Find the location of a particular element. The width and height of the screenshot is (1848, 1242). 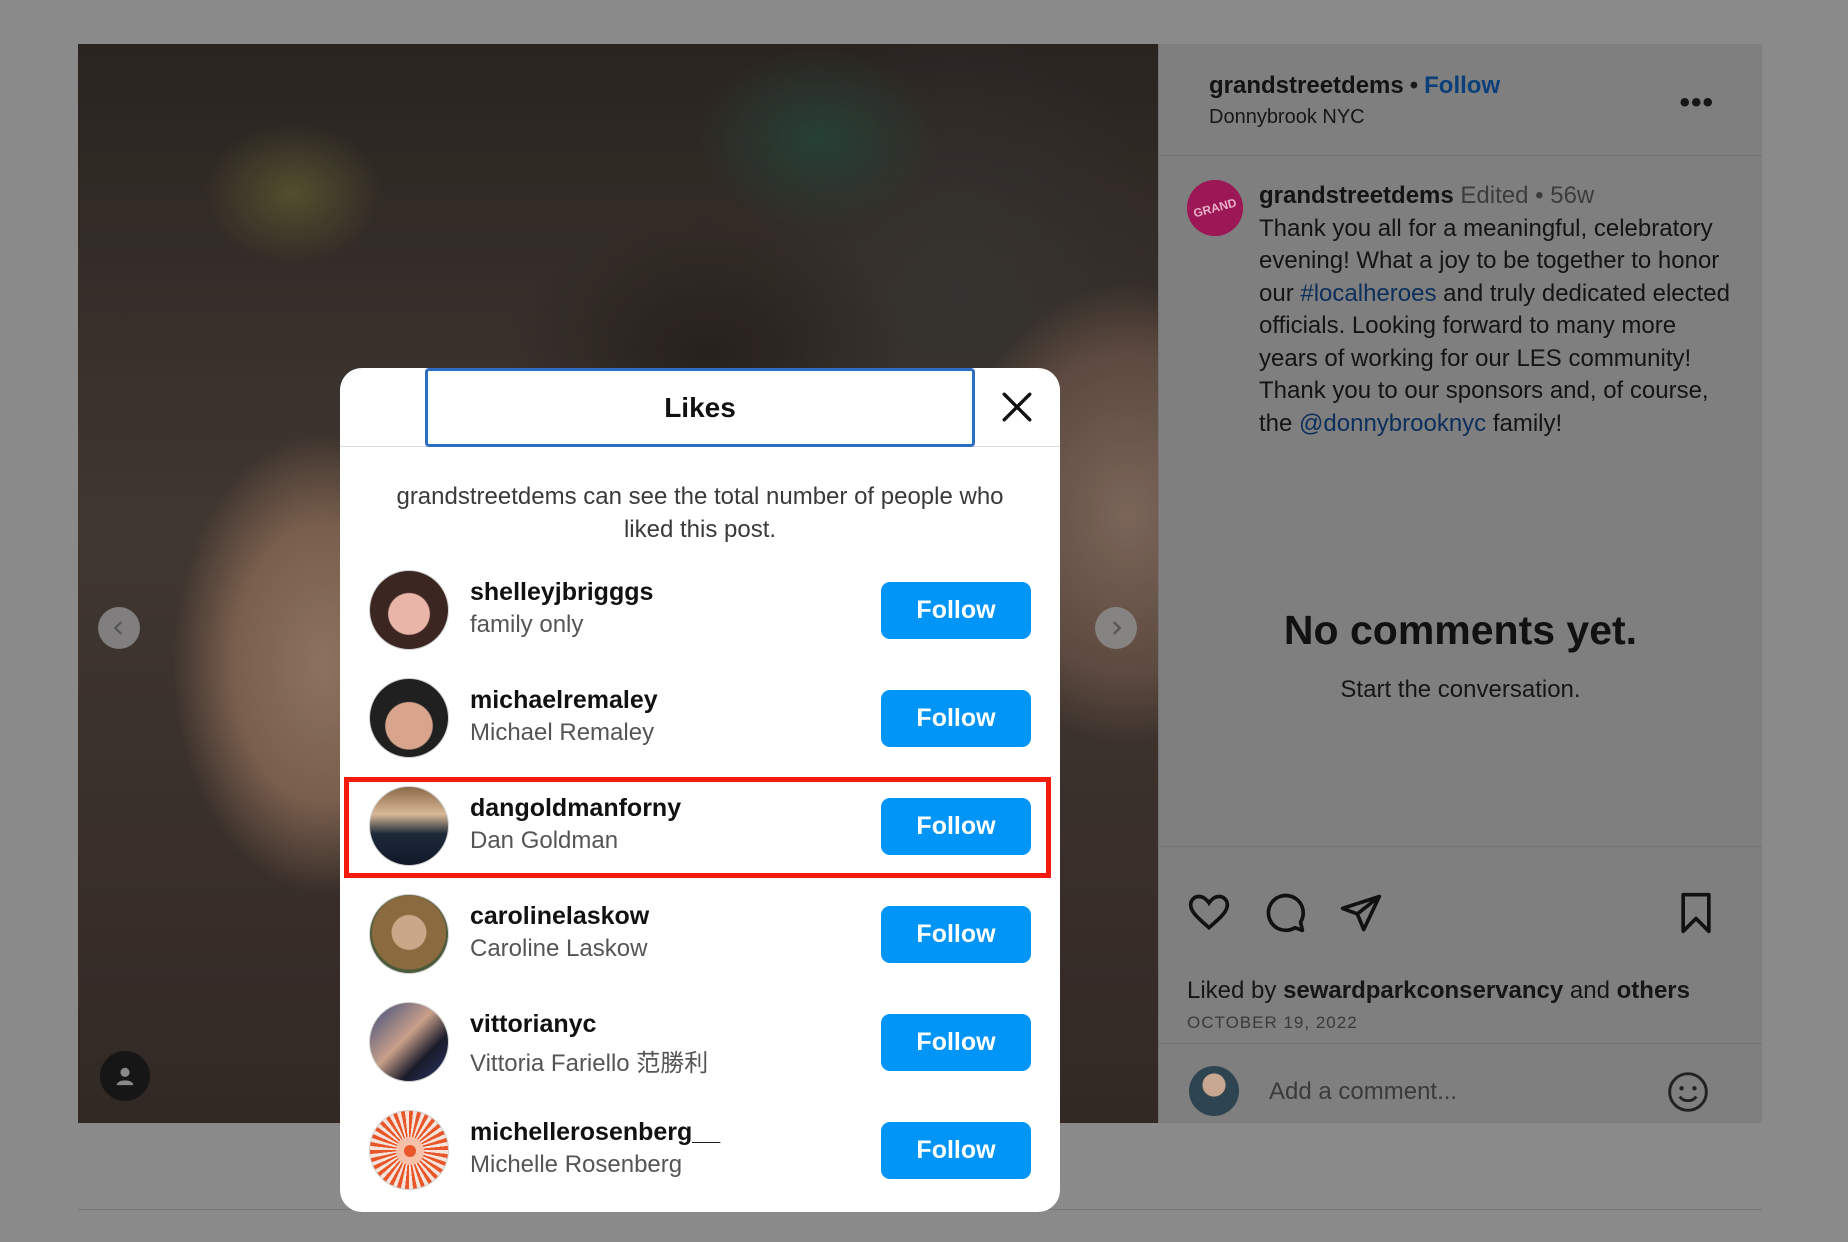

next-photo-button is located at coordinates (1116, 628).